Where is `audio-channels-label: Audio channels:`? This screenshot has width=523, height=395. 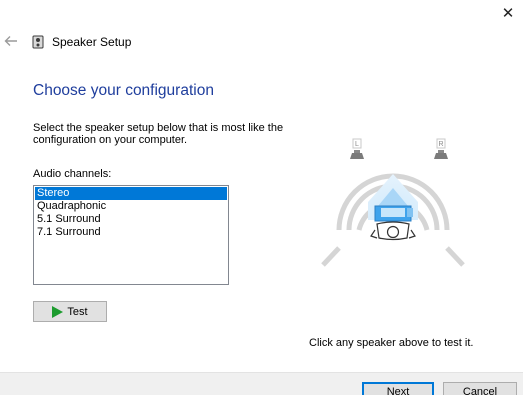 audio-channels-label: Audio channels: is located at coordinates (72, 174).